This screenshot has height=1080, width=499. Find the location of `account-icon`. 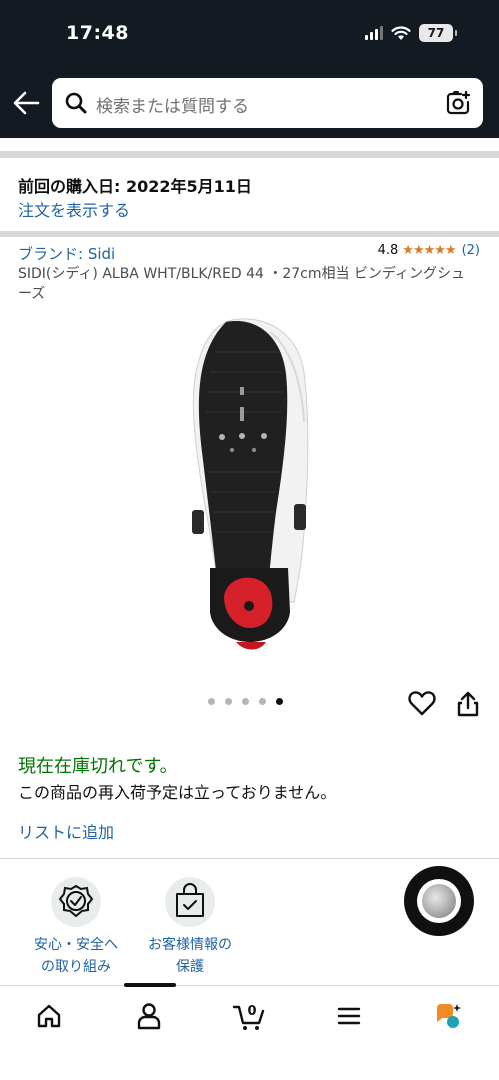

account-icon is located at coordinates (149, 1016).